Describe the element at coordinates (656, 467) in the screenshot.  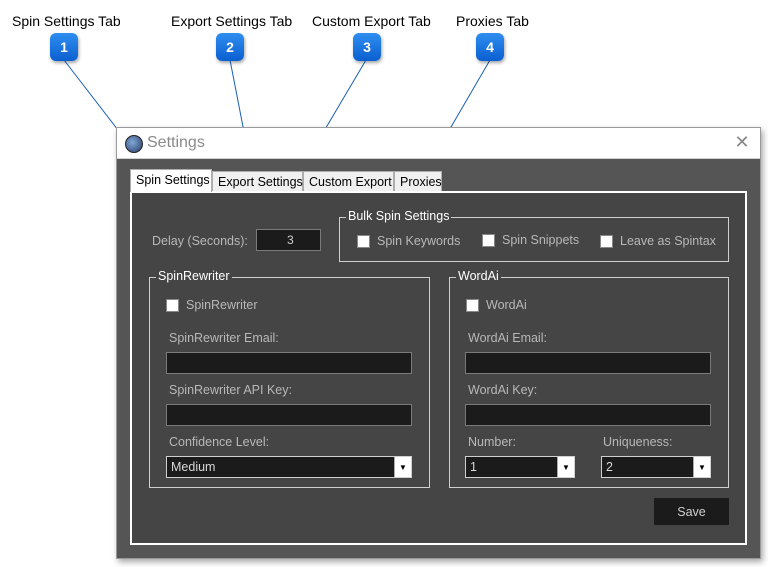
I see `uniqueness-select: 2 ▼` at that location.